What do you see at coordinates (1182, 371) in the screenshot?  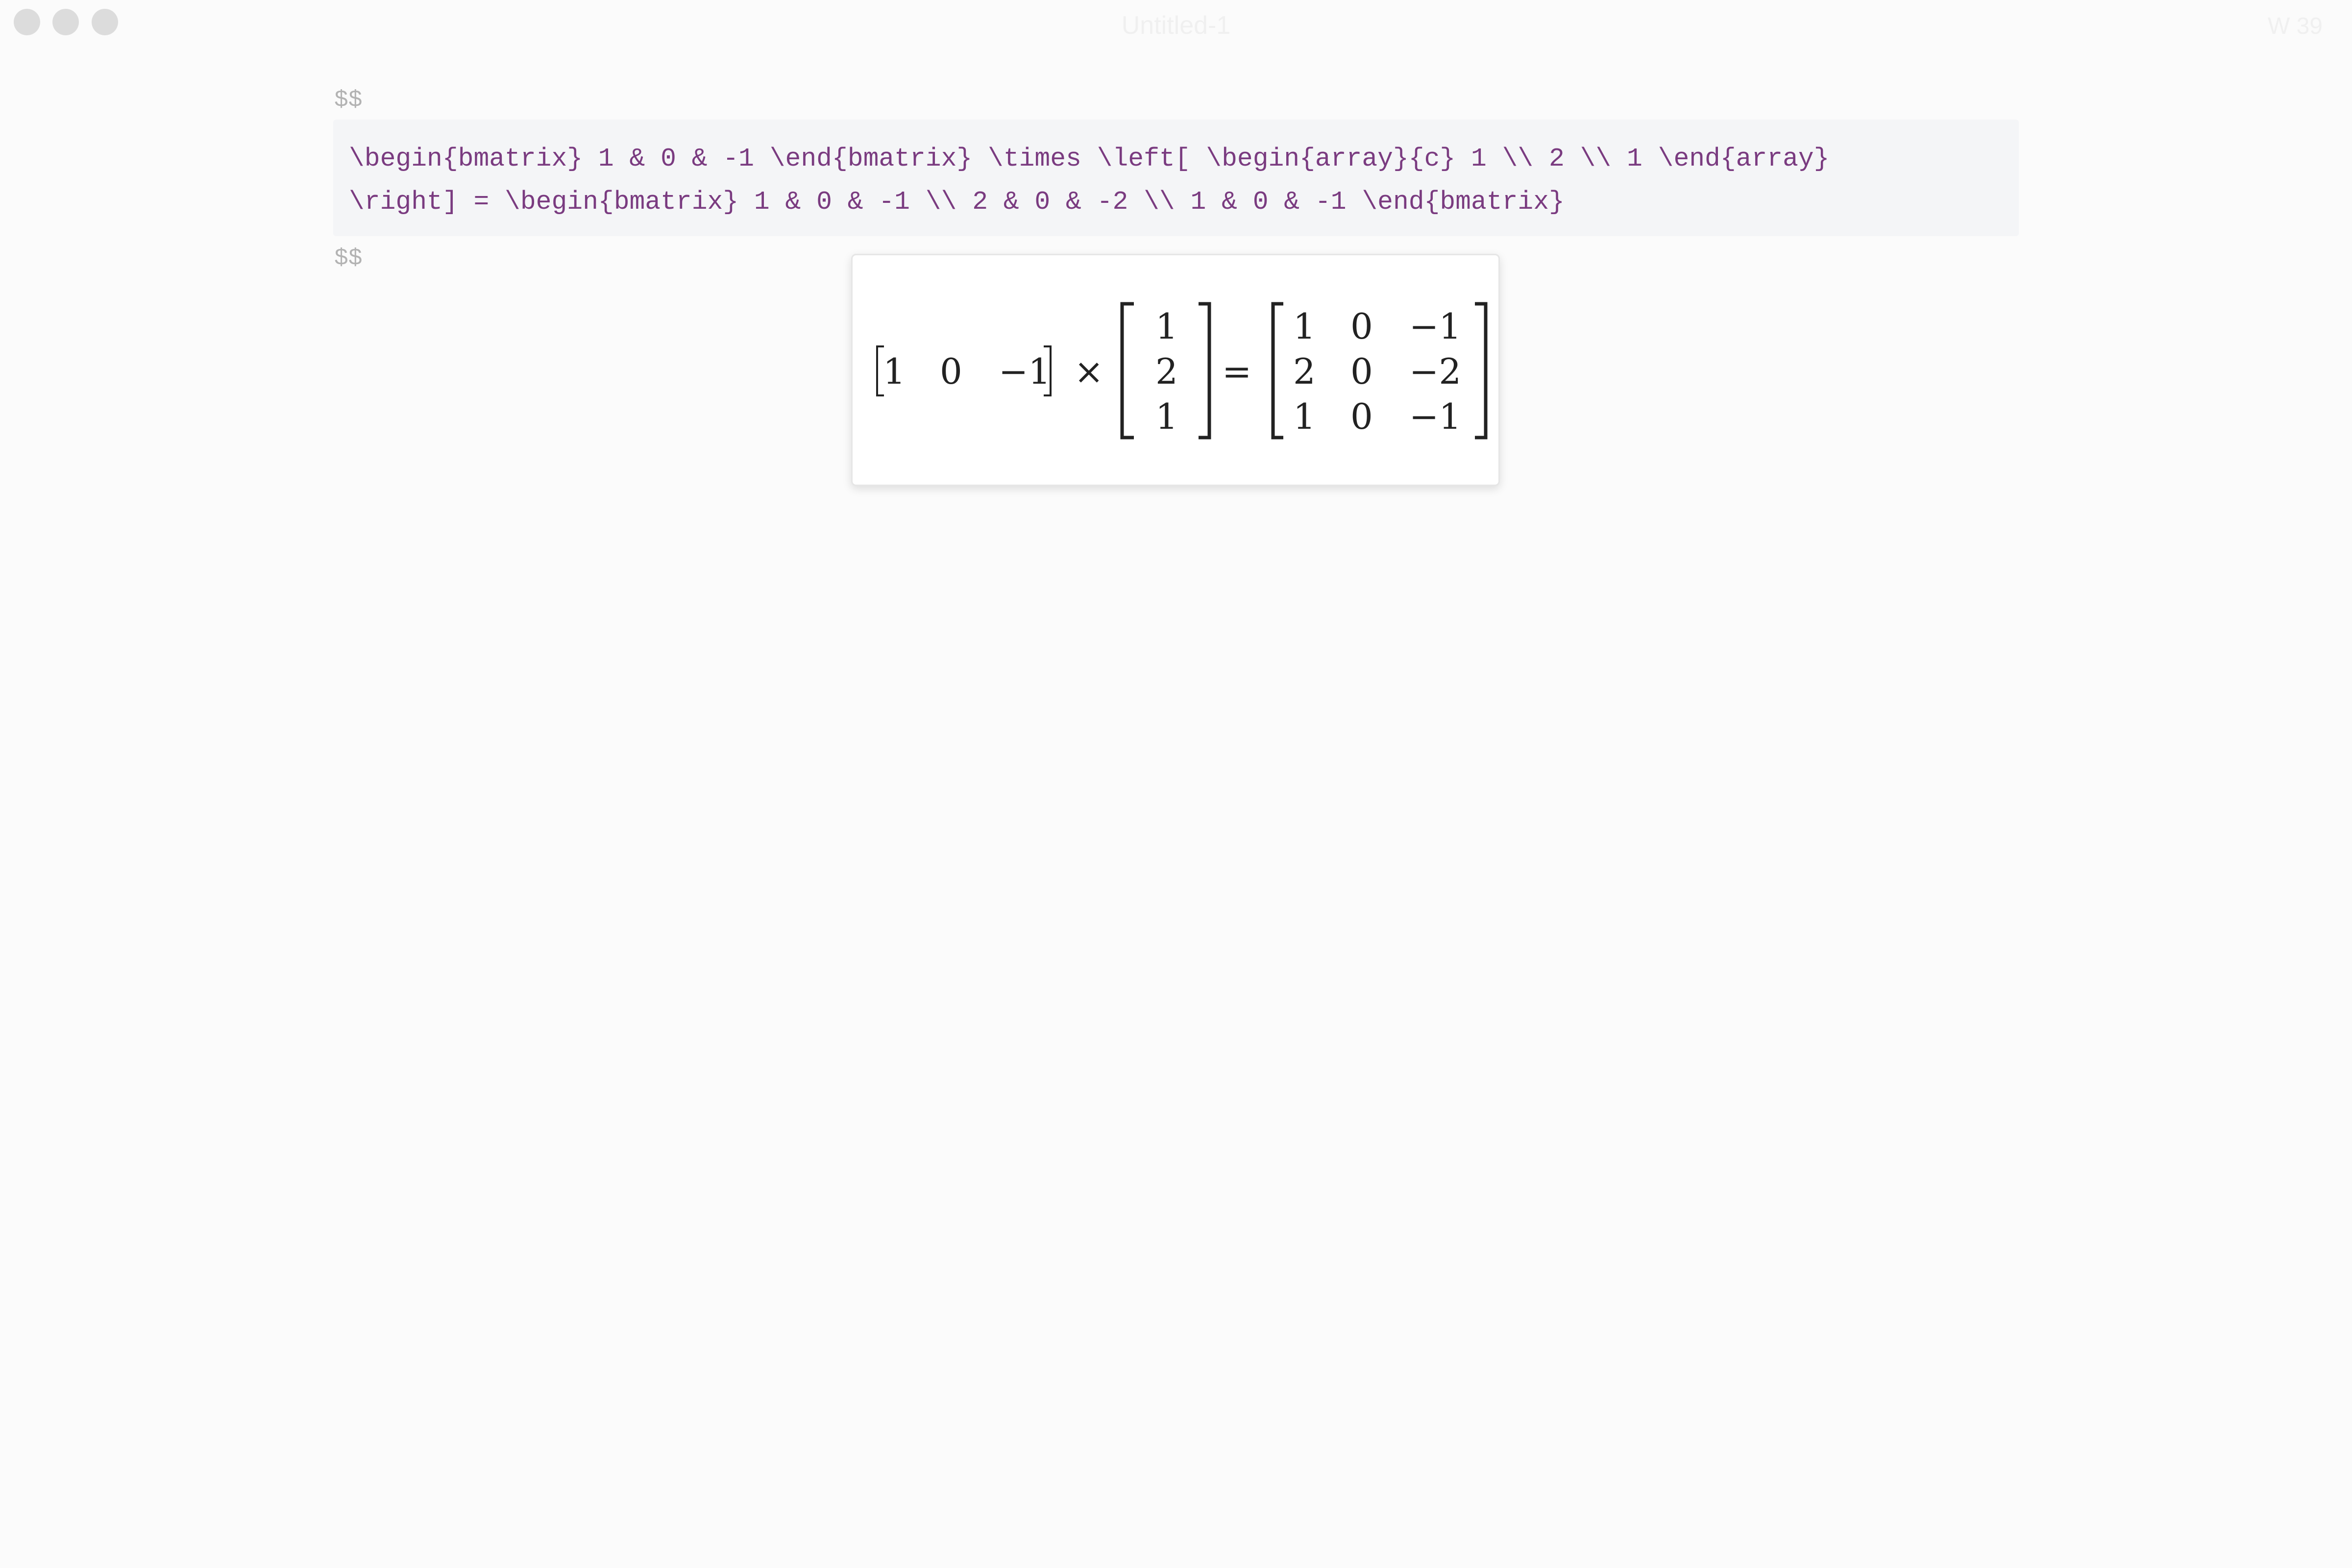 I see `rendered-equation: 1 0 −1 × 1 2 1 = 1 0 −1 2 0 −2 1 0 −1` at bounding box center [1182, 371].